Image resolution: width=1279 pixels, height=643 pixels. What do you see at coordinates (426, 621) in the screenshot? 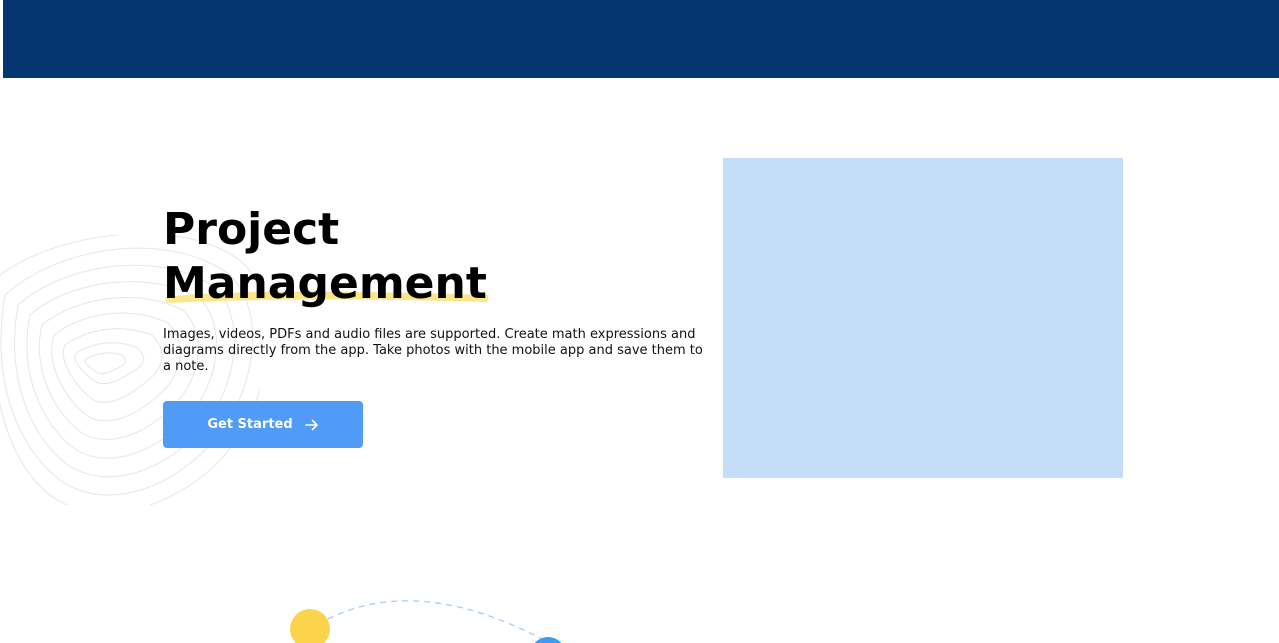
I see `orbit-decoration` at bounding box center [426, 621].